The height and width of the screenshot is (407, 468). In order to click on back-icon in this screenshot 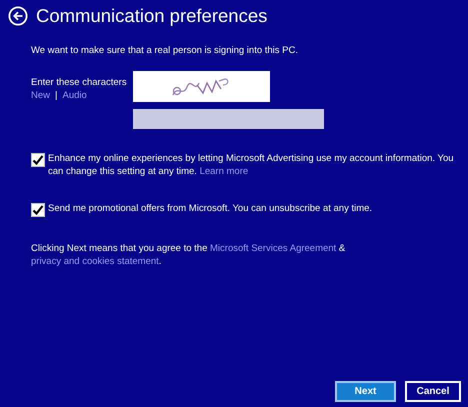, I will do `click(18, 16)`.